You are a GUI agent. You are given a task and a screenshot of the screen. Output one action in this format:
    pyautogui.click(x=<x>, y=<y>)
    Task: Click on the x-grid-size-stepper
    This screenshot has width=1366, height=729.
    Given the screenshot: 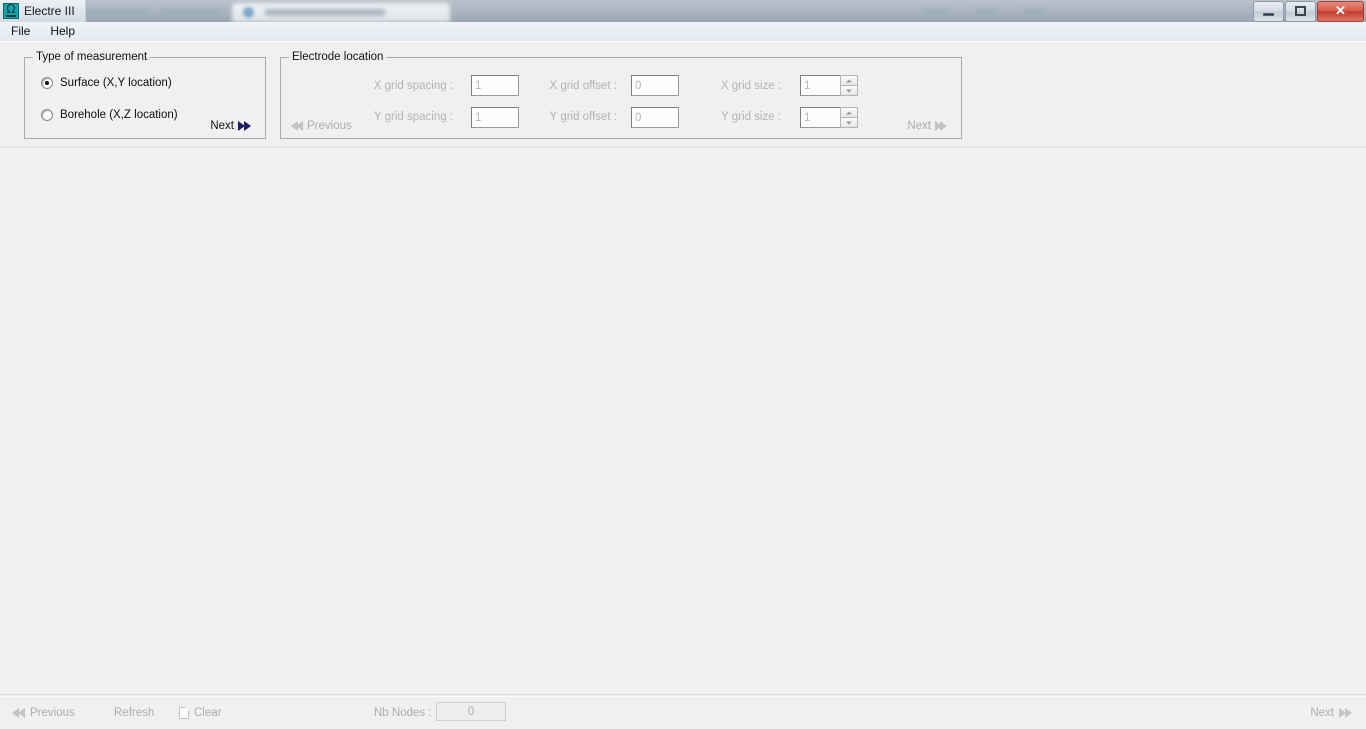 What is the action you would take?
    pyautogui.click(x=849, y=85)
    